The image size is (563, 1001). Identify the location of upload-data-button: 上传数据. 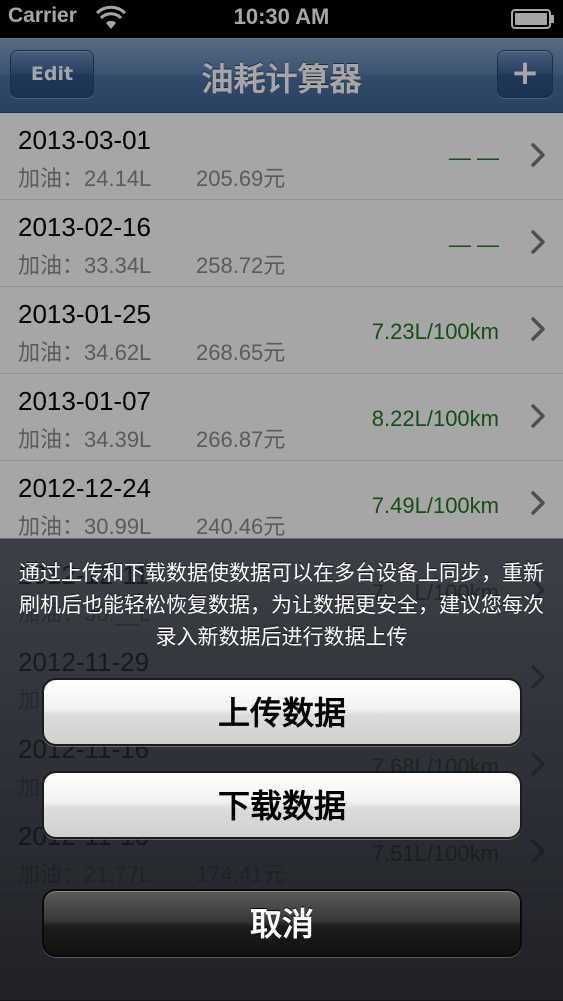
(282, 712).